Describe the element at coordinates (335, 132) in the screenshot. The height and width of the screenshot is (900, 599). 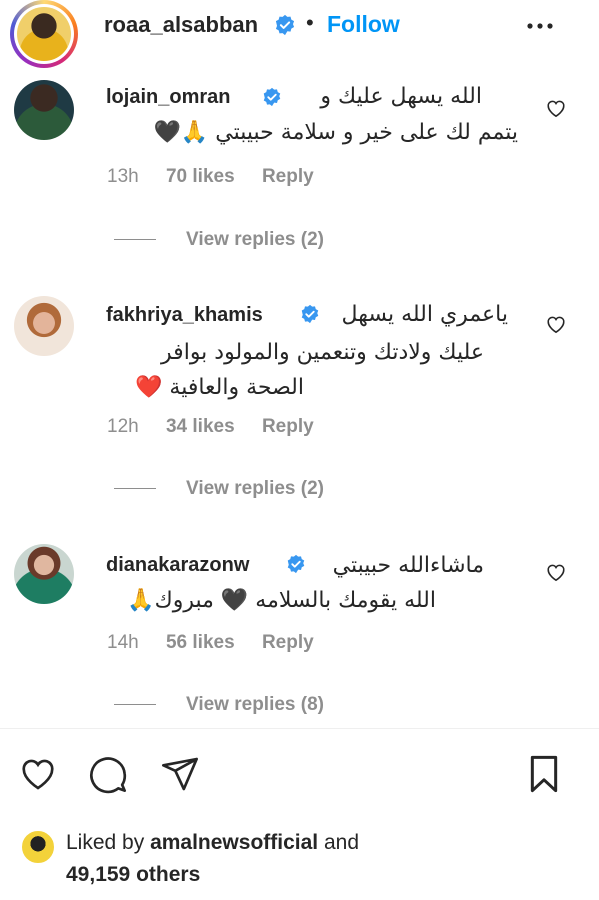
I see `comment-text-line: يتمم لك على خير و سلامة حبيبتي 🙏🖤` at that location.